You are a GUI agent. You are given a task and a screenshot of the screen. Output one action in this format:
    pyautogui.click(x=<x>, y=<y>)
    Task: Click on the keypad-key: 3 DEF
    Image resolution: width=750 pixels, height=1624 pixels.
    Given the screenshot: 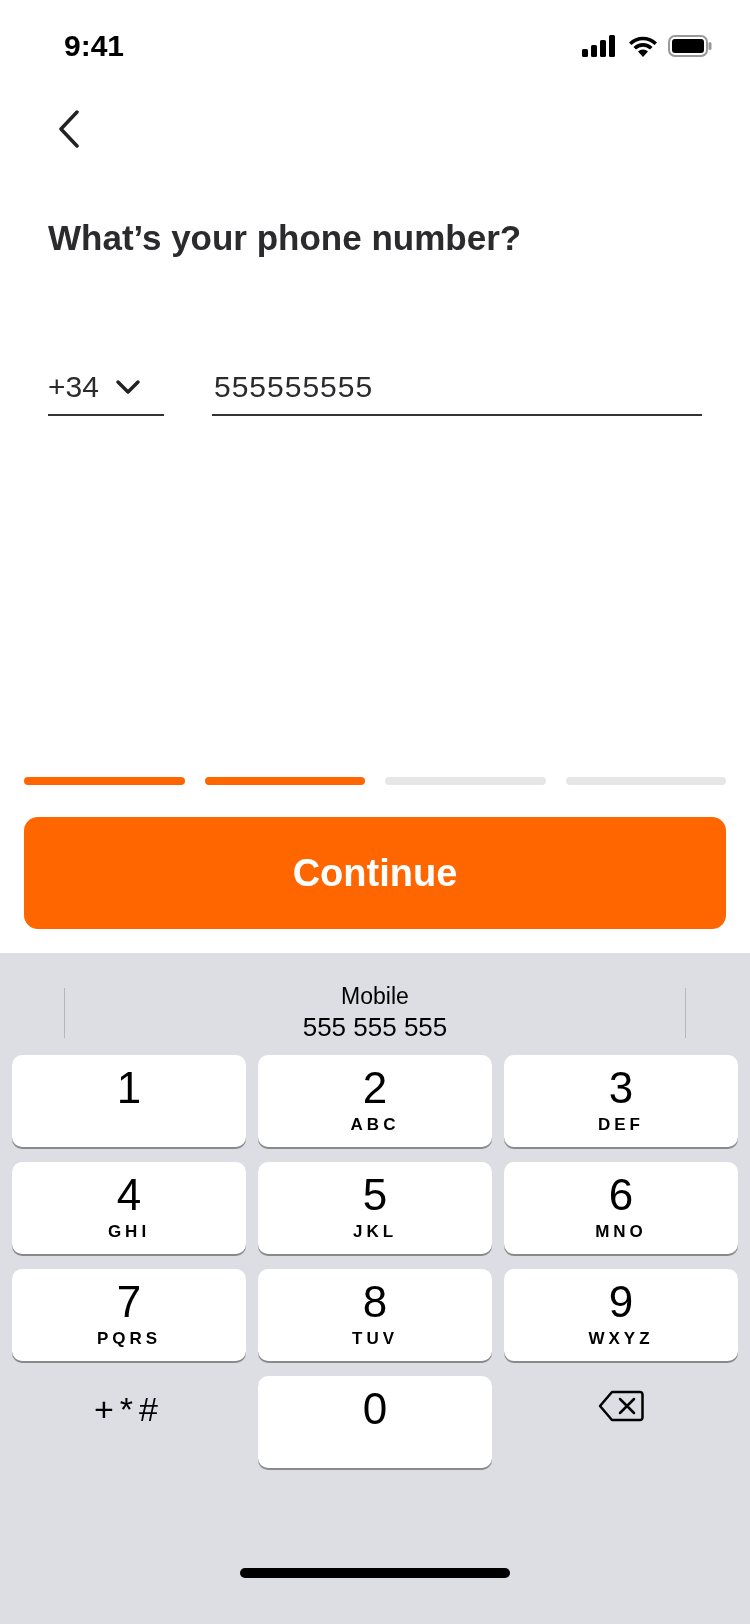 What is the action you would take?
    pyautogui.click(x=621, y=1101)
    